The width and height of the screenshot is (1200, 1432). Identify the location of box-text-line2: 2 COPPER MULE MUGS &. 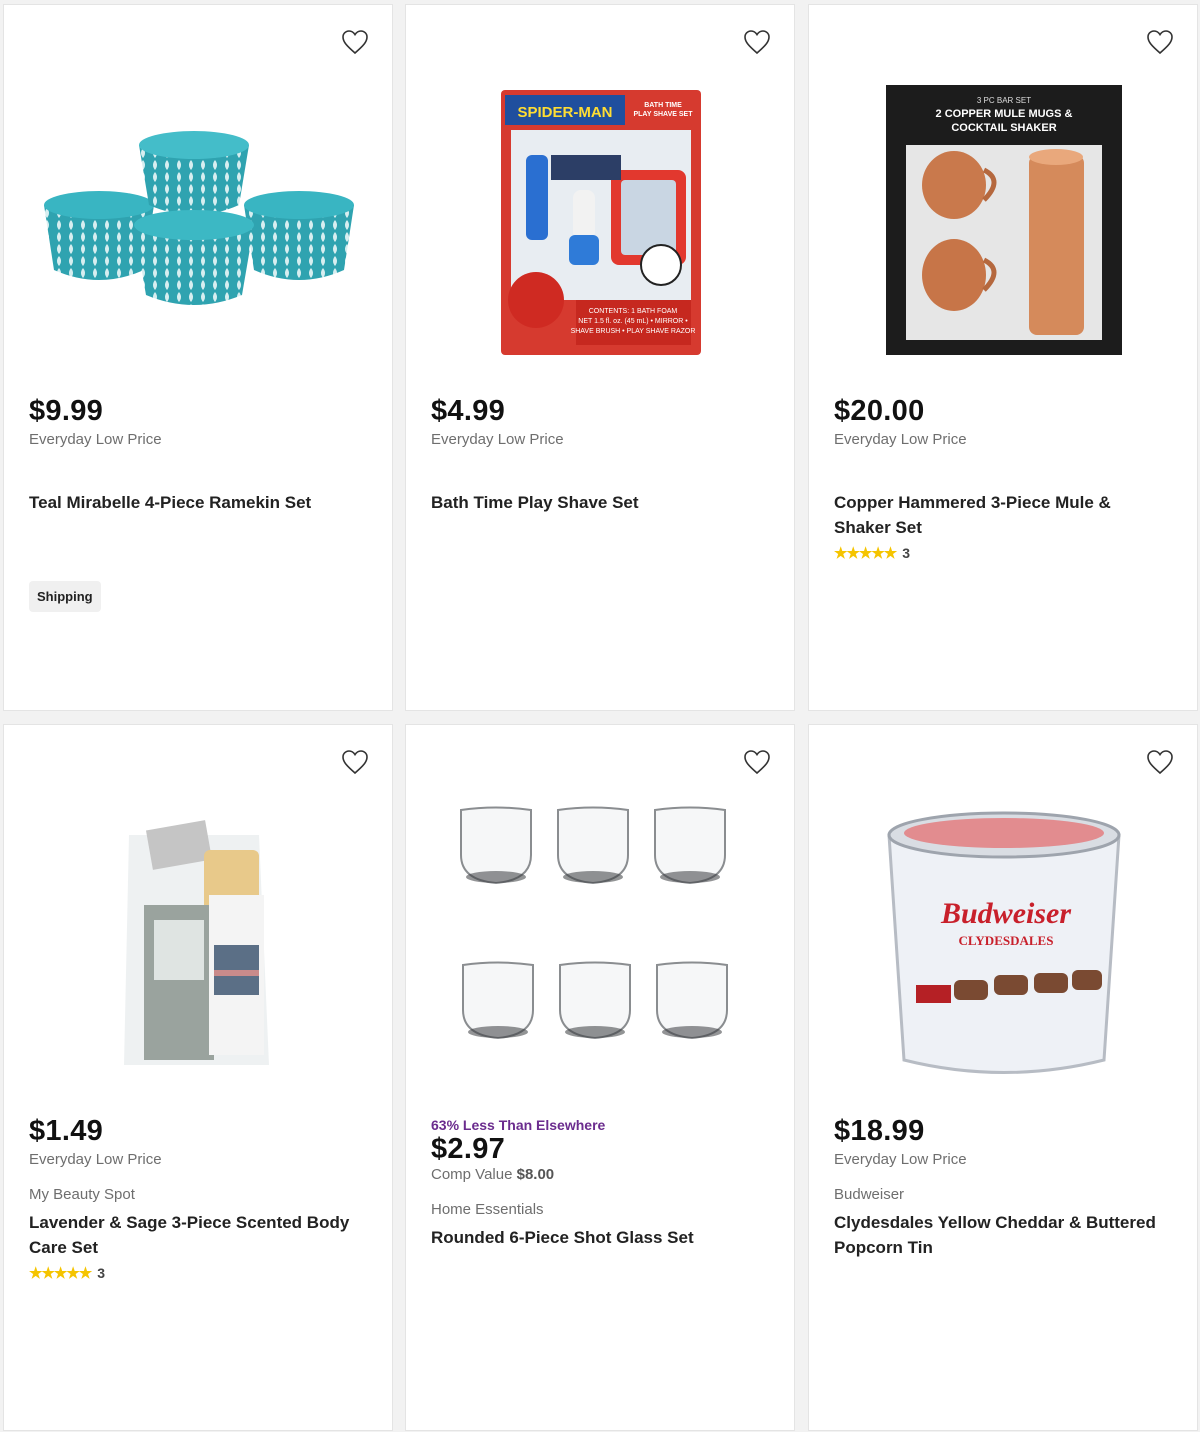
(1004, 114).